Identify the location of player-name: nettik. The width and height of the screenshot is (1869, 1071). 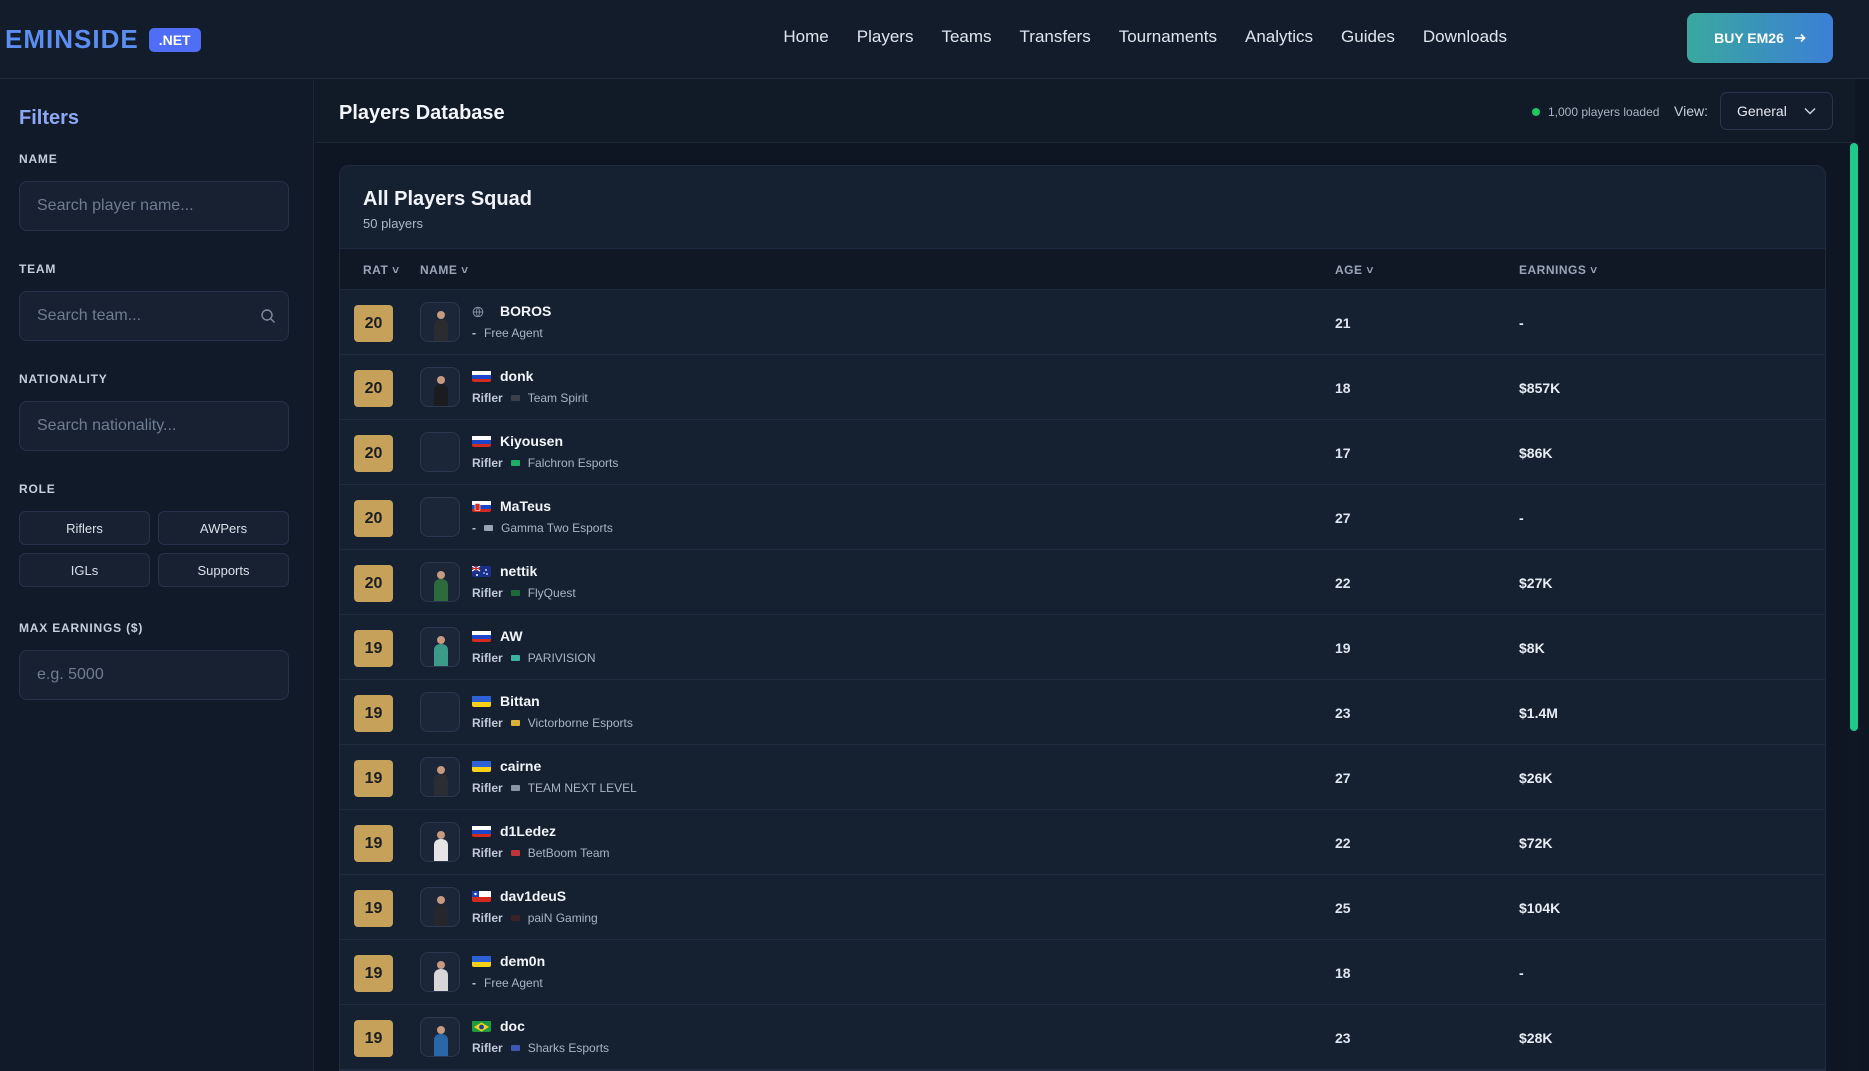
(518, 571).